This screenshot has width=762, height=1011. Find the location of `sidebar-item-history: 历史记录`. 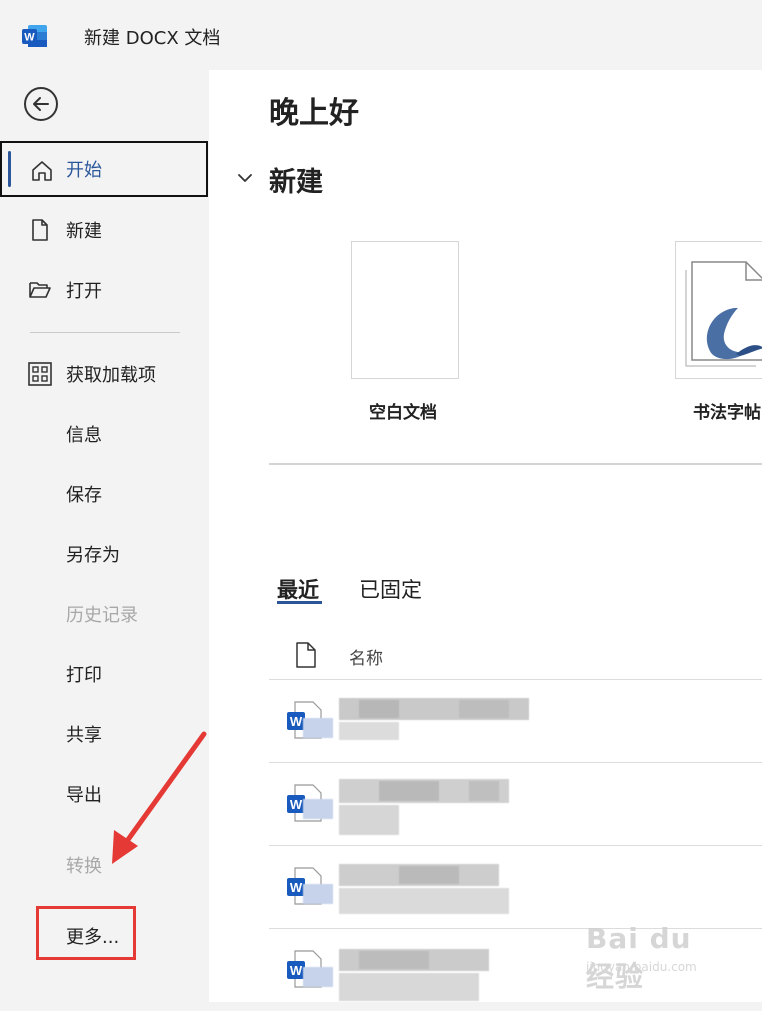

sidebar-item-history: 历史记录 is located at coordinates (104, 614).